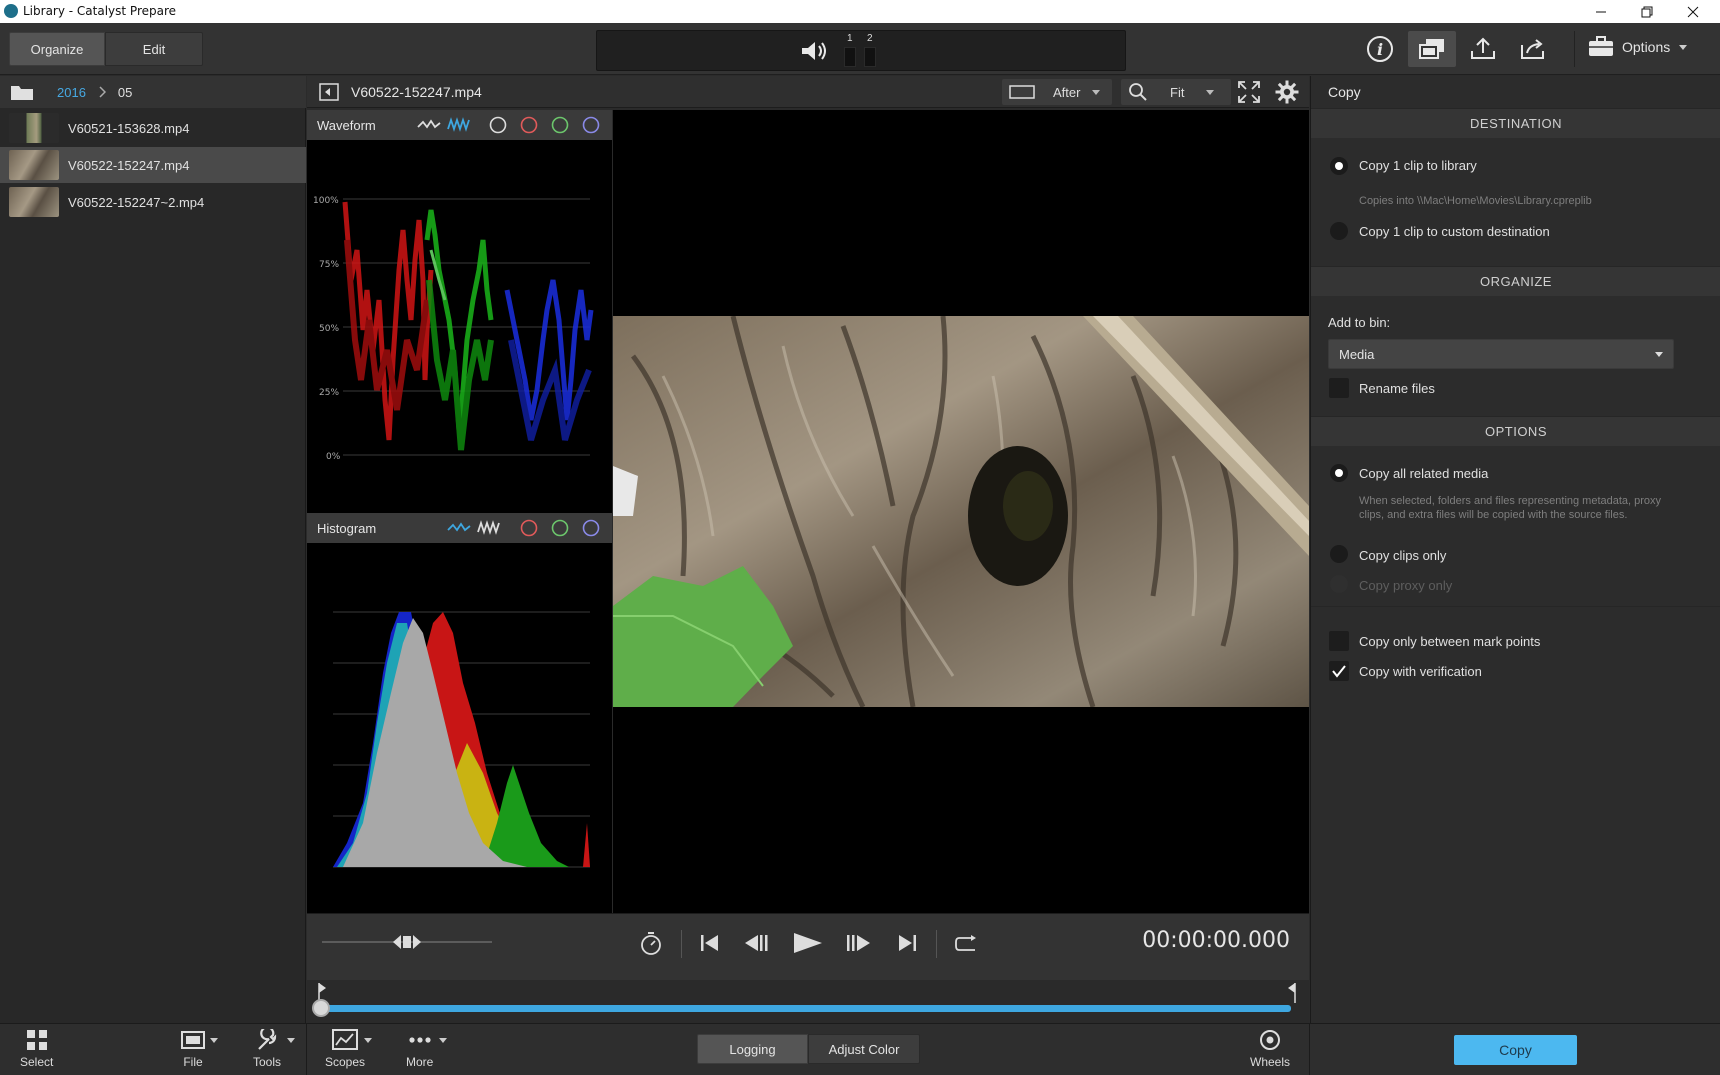 This screenshot has width=1720, height=1075. Describe the element at coordinates (1601, 11) in the screenshot. I see `minimize-button` at that location.